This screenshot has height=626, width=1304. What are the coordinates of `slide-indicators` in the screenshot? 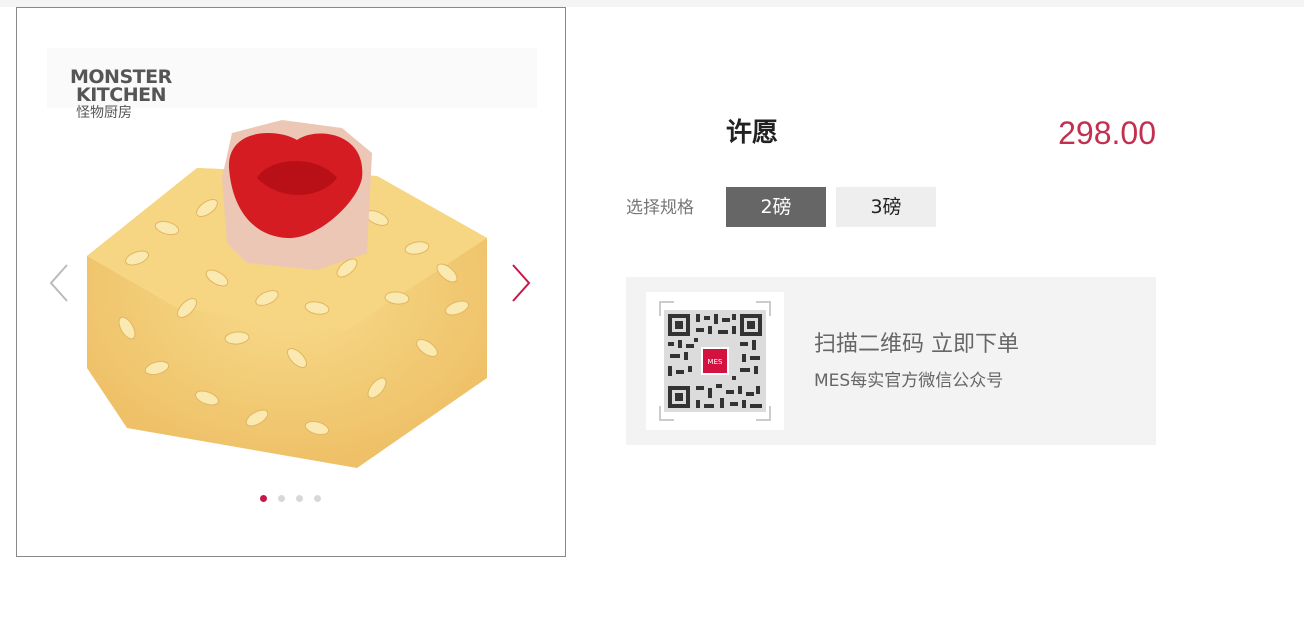 It's located at (296, 499).